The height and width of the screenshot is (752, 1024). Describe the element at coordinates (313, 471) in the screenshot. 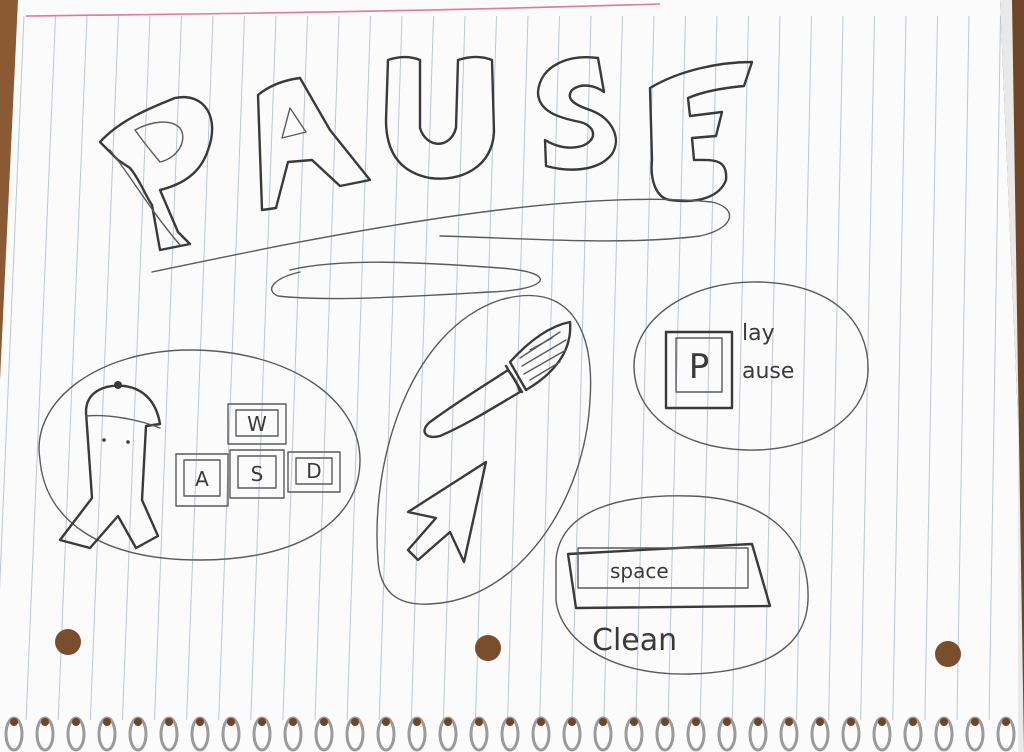

I see `key-d-label: D` at that location.